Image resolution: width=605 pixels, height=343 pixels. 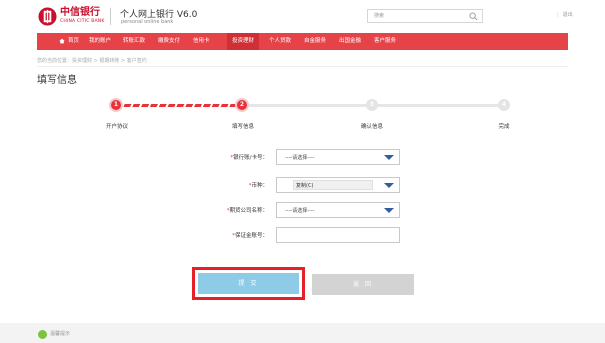 I want to click on currency-select: 复制(C), so click(x=338, y=185).